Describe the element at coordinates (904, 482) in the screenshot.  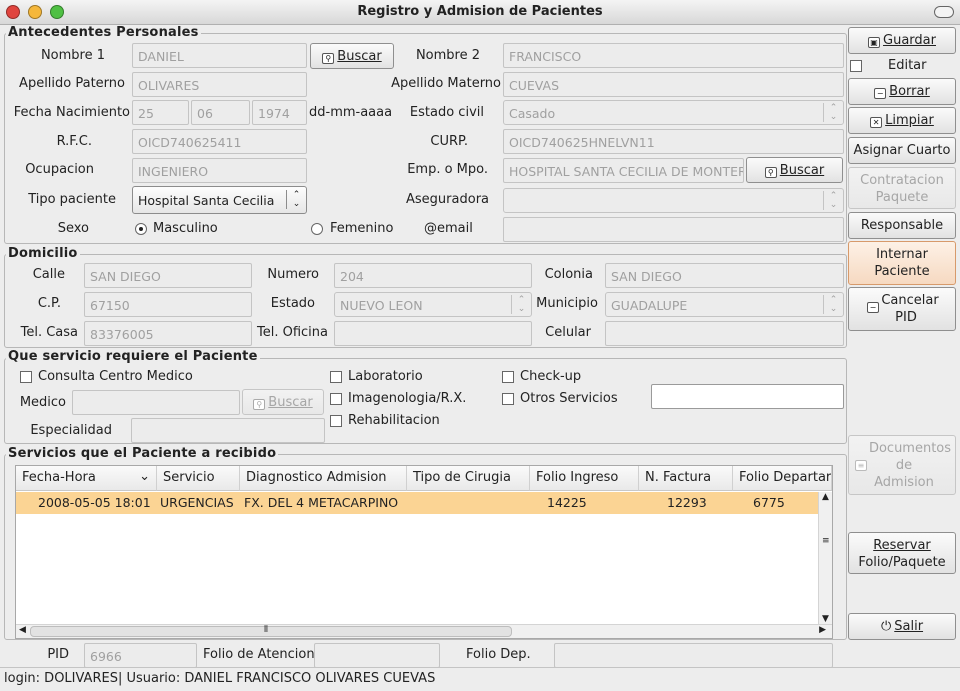
I see `documentos-label-3: Admision` at that location.